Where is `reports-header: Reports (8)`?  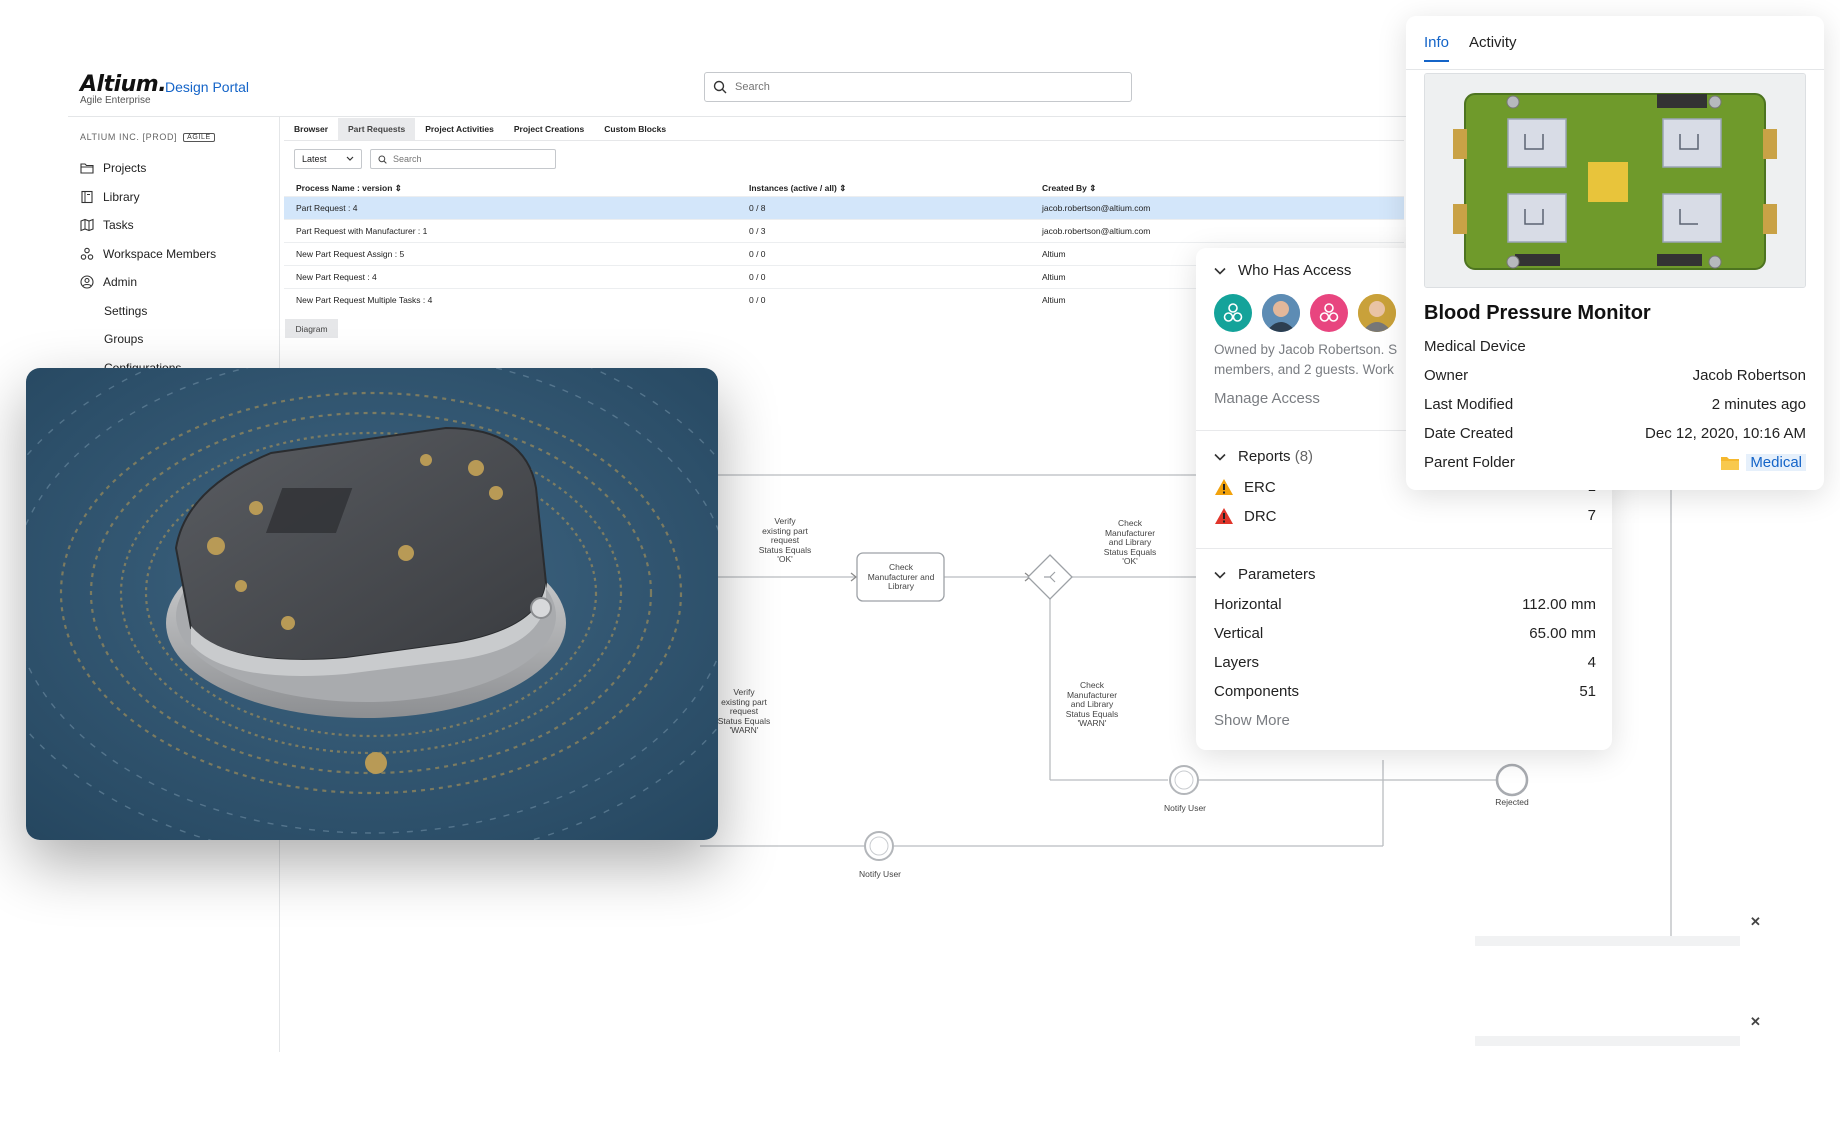
reports-header: Reports (8) is located at coordinates (1263, 456).